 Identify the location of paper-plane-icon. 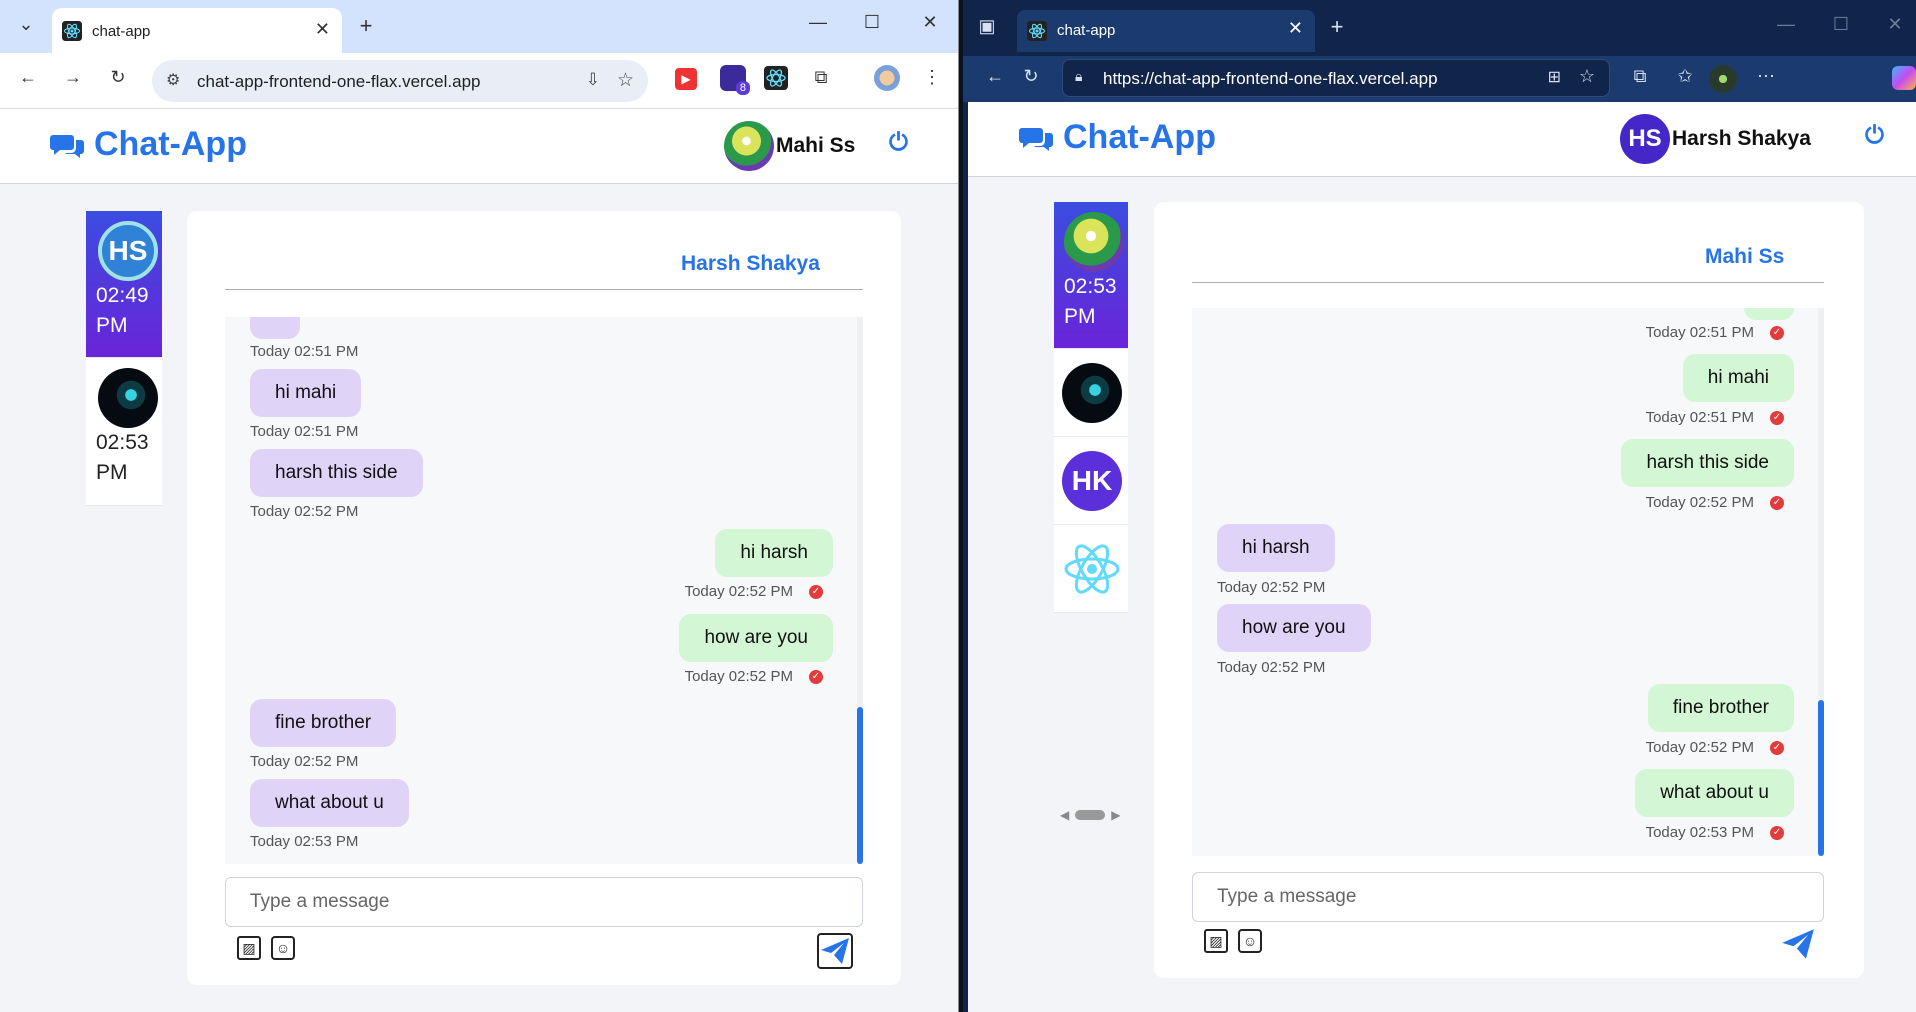
(1798, 944).